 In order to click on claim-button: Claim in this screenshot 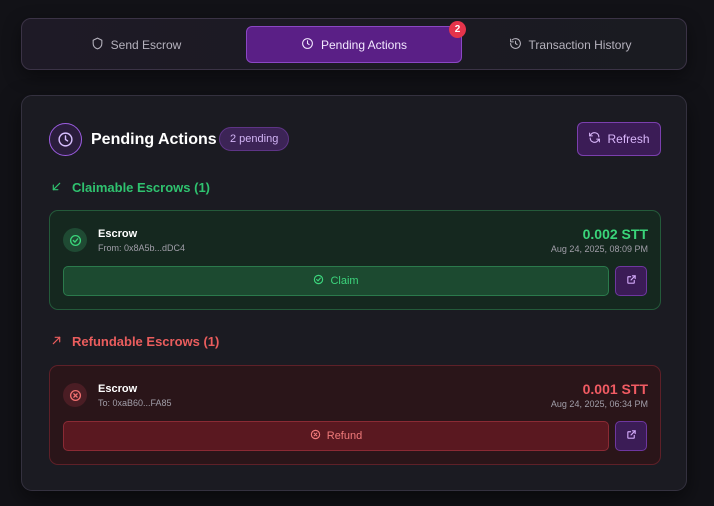, I will do `click(336, 281)`.